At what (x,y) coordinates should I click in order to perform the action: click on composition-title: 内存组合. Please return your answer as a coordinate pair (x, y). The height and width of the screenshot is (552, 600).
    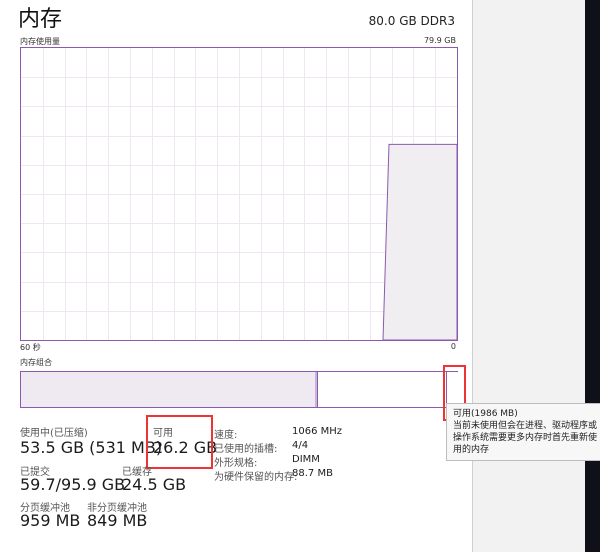
    Looking at the image, I should click on (36, 362).